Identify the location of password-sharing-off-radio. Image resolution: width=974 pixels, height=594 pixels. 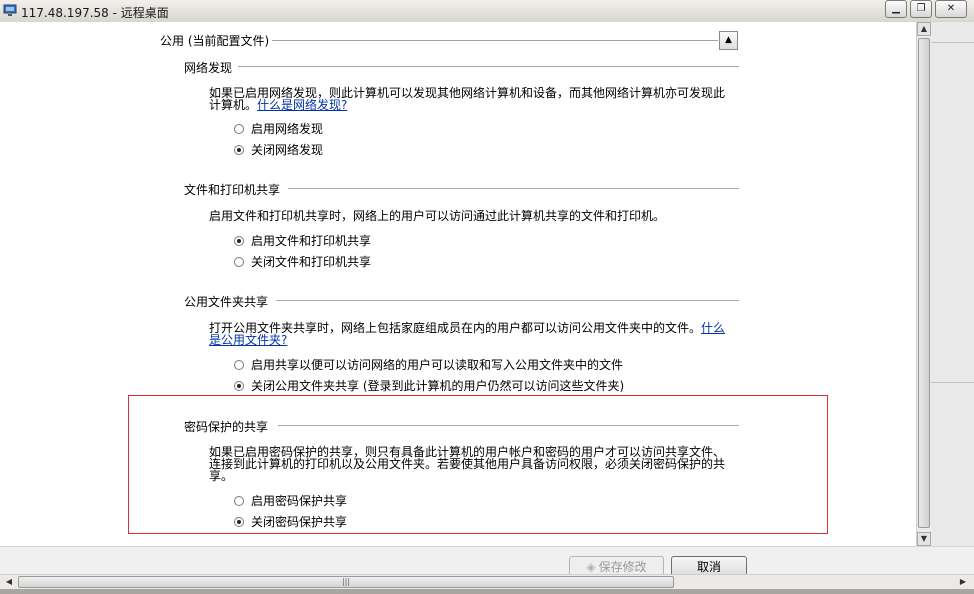
(239, 522).